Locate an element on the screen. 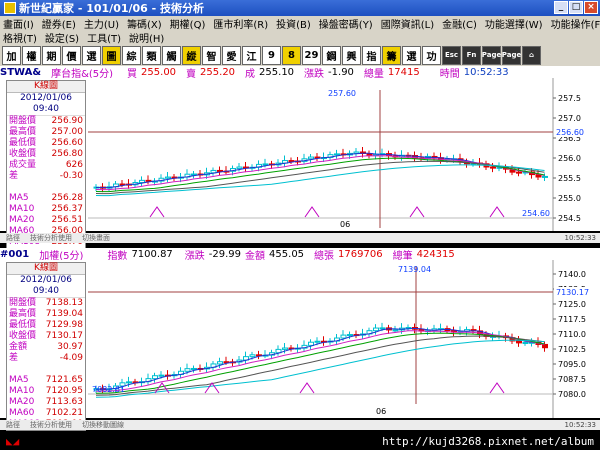 This screenshot has width=600, height=450. panel-row-value: 7120.95 is located at coordinates (64, 391).